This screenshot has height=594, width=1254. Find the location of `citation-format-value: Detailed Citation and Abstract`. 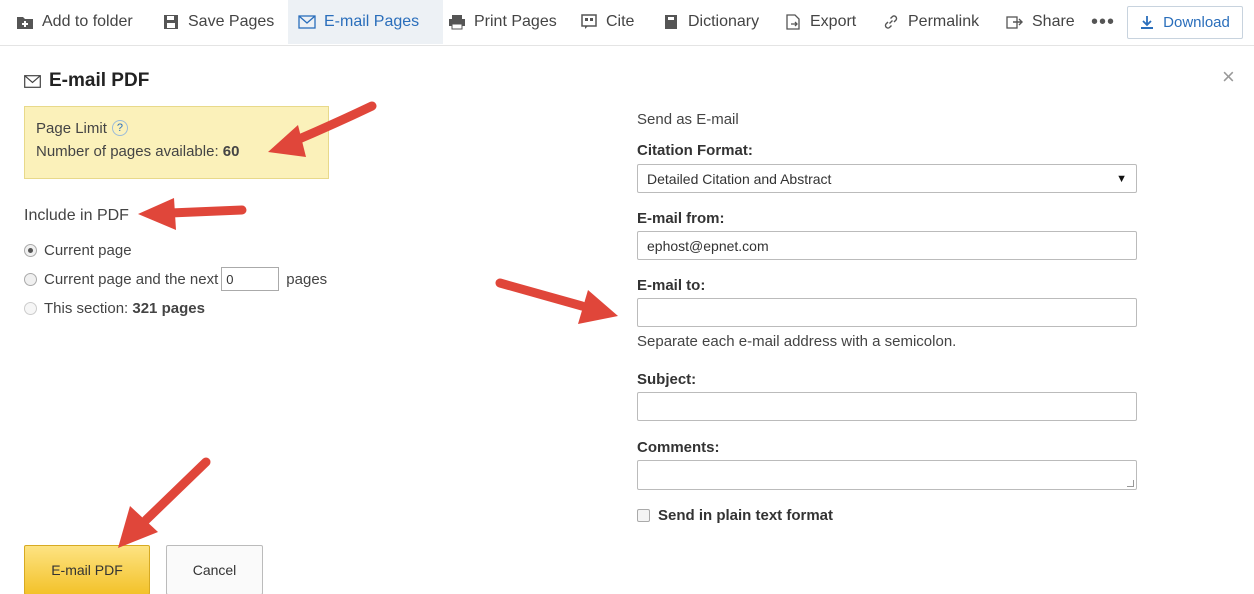

citation-format-value: Detailed Citation and Abstract is located at coordinates (739, 178).